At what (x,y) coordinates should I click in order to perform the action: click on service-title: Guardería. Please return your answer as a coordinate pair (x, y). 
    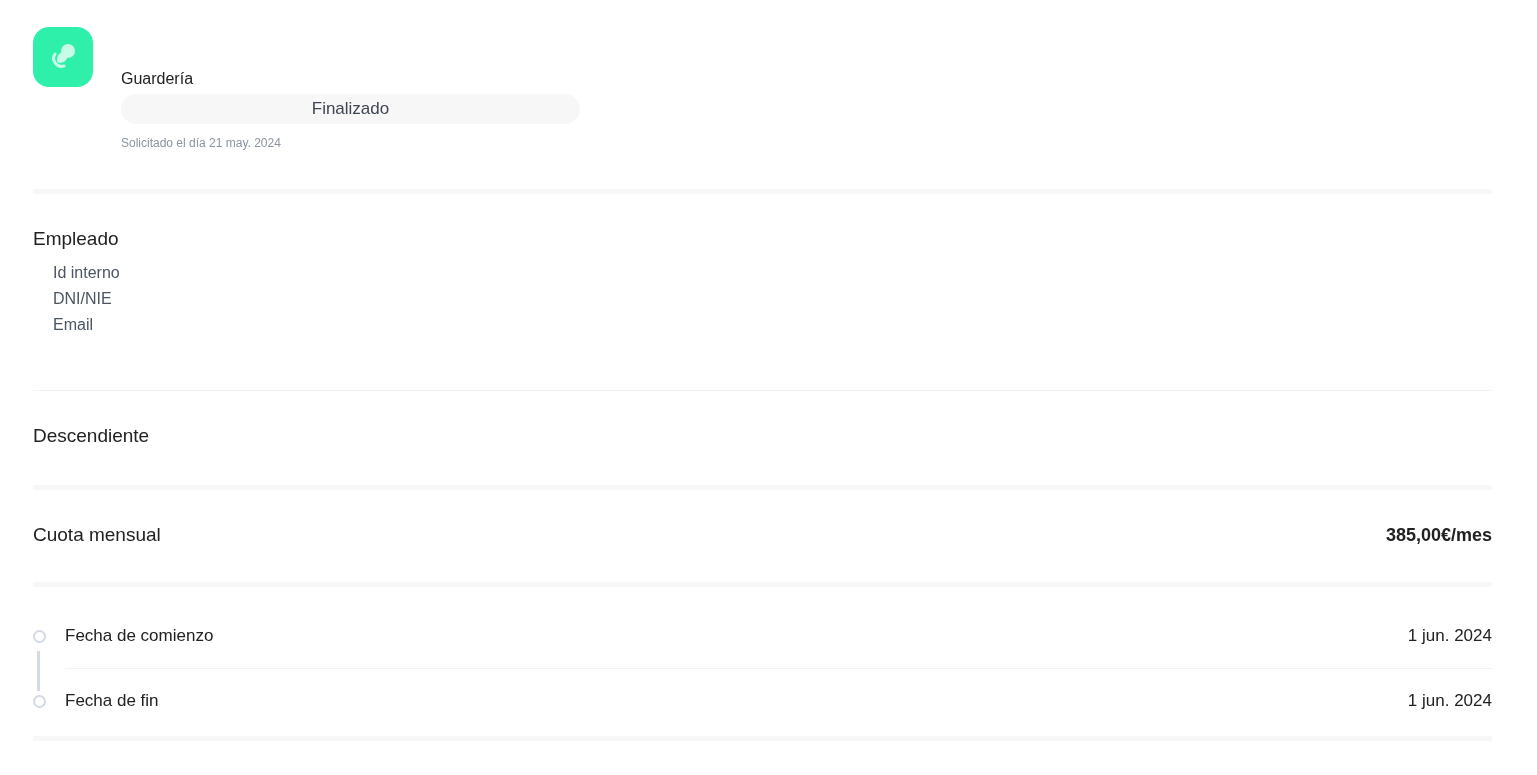
    Looking at the image, I should click on (158, 79).